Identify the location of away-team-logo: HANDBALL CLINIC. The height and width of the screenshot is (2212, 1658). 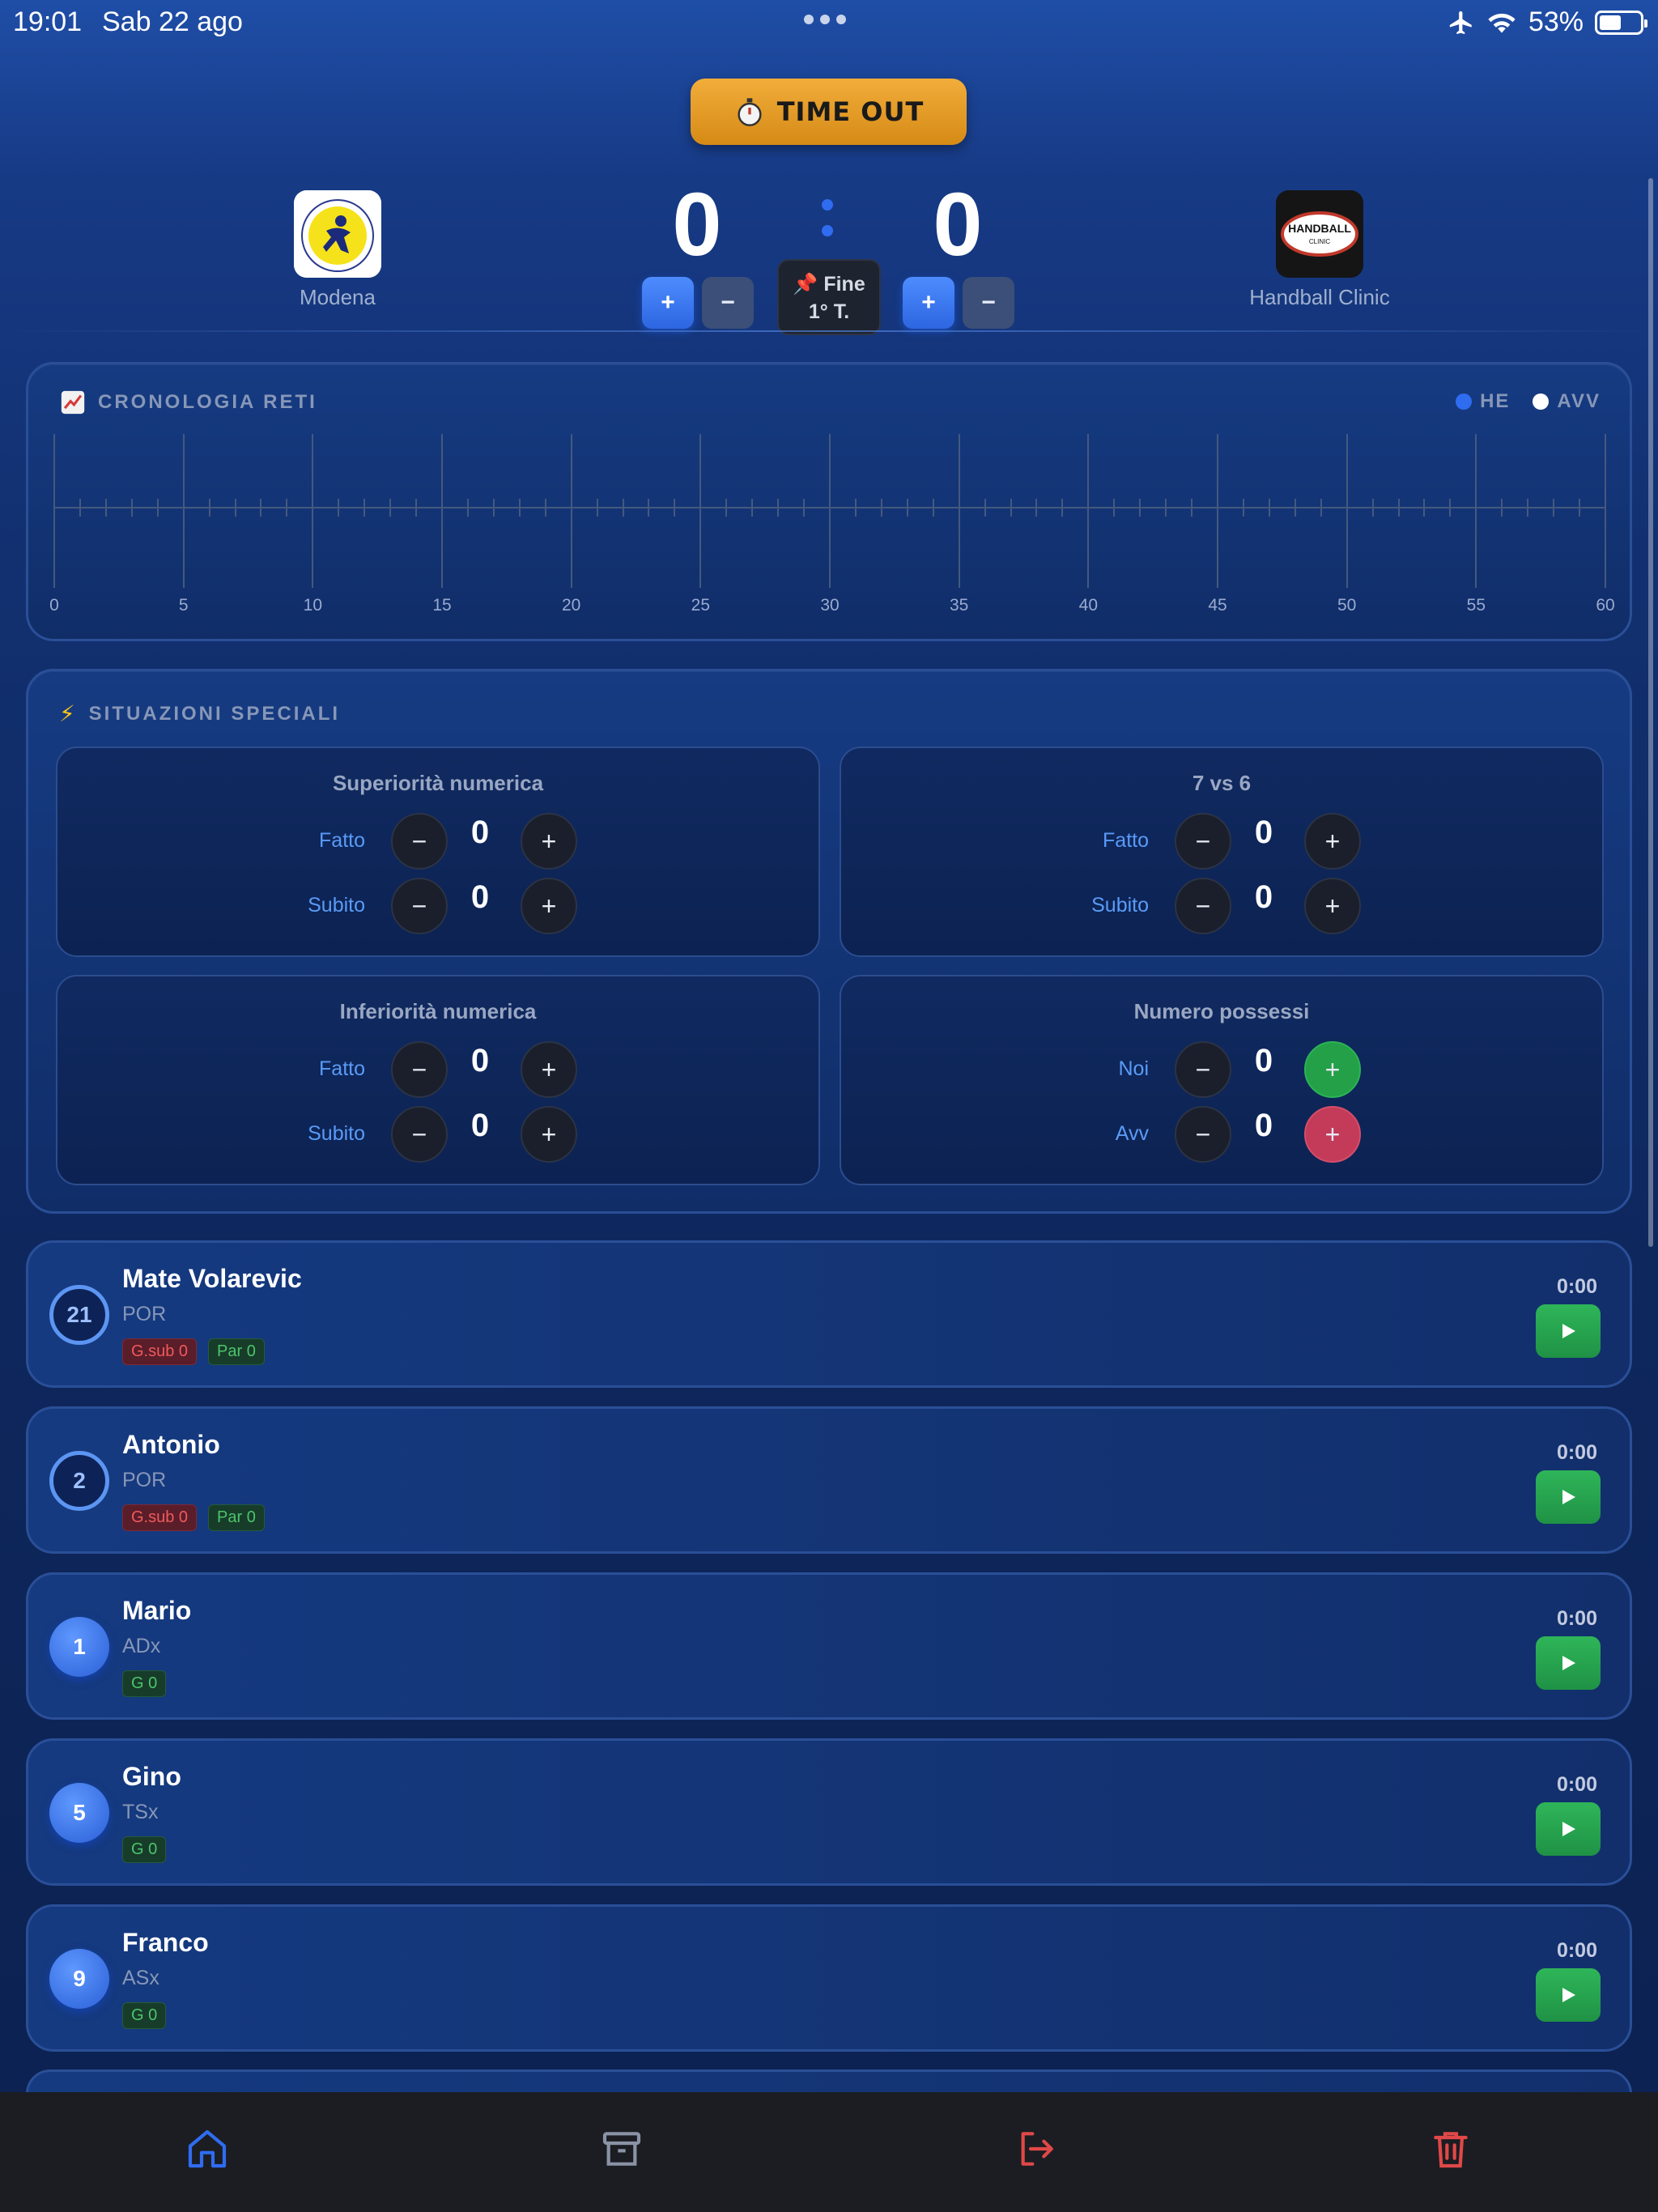
(1319, 234).